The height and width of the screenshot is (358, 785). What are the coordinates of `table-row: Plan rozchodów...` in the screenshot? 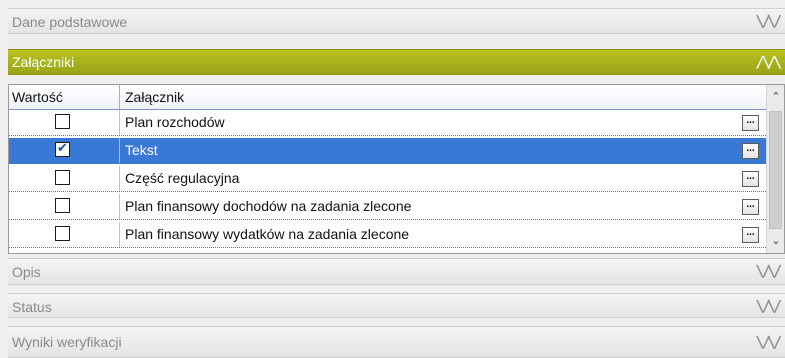 It's located at (387, 123).